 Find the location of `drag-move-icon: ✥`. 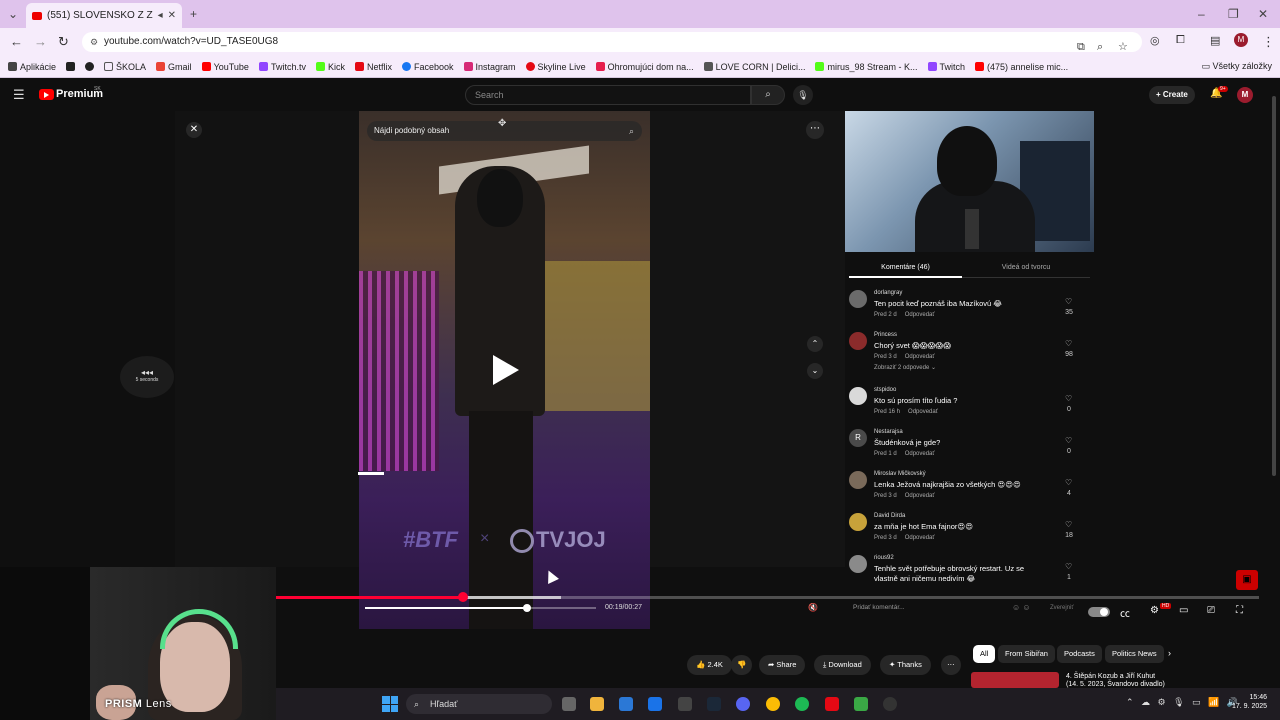

drag-move-icon: ✥ is located at coordinates (502, 123).